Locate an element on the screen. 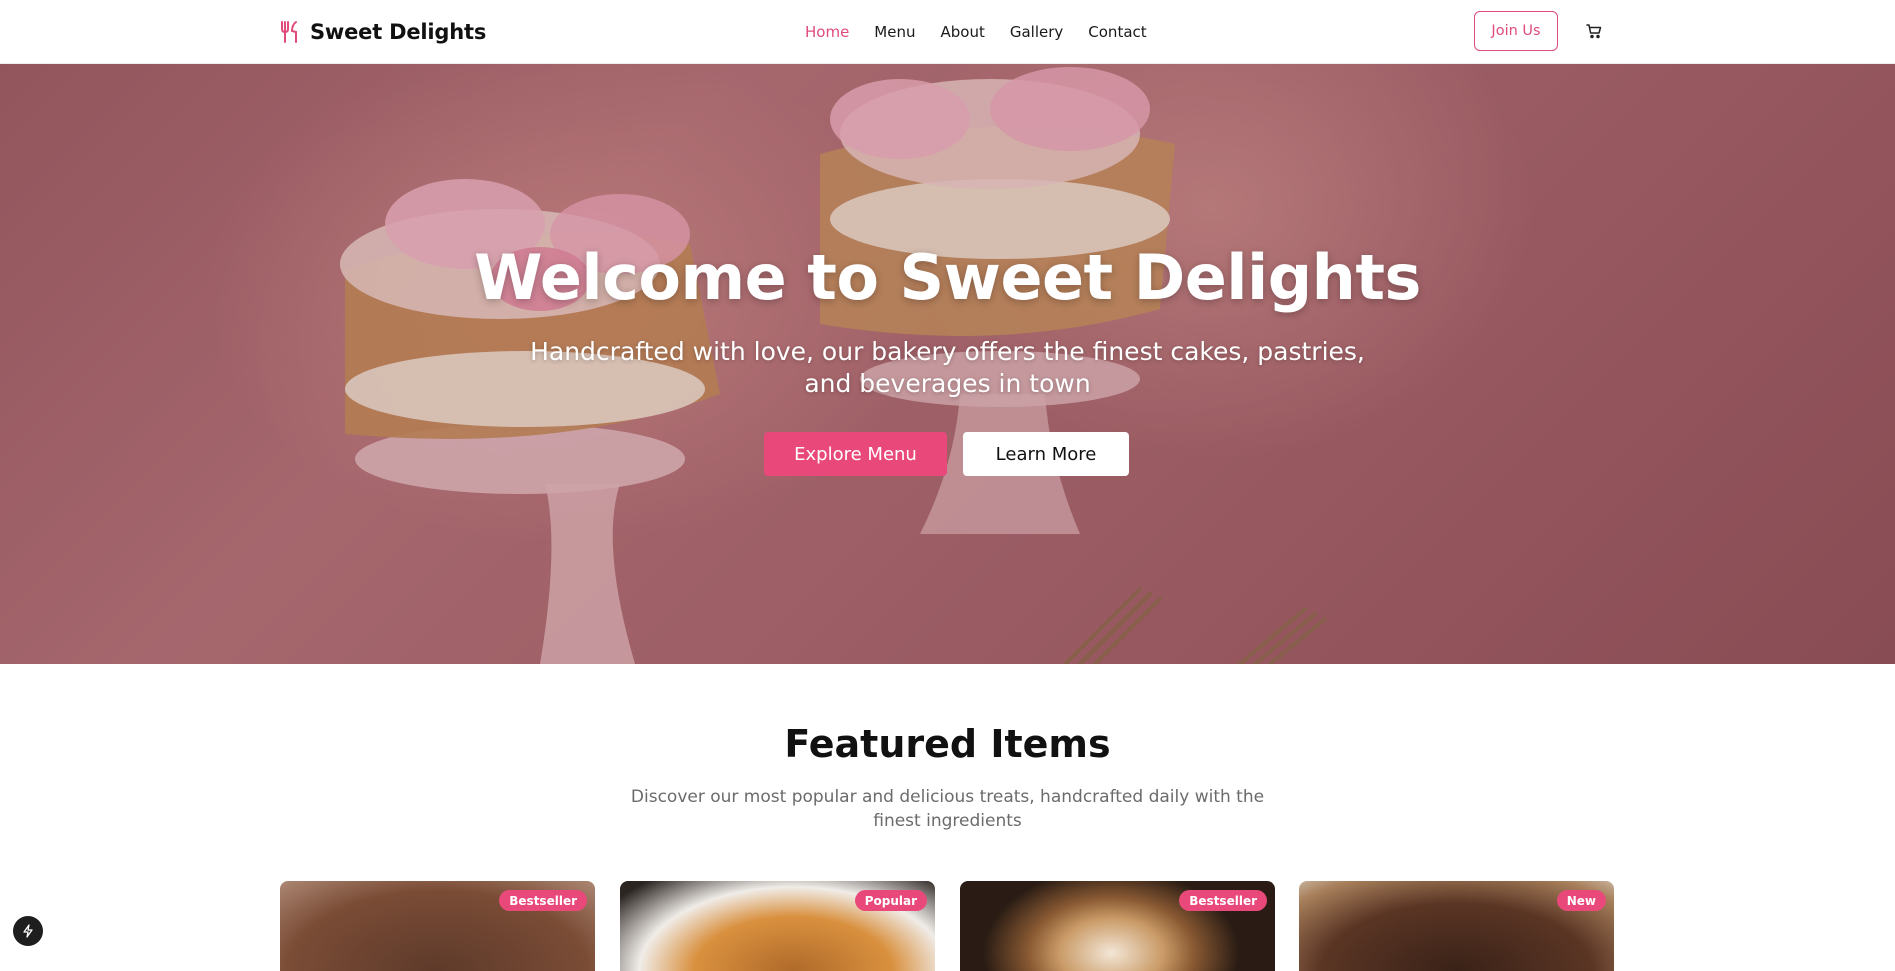 The image size is (1895, 971). featured-card-chocolate-cake: Bestseller is located at coordinates (437, 926).